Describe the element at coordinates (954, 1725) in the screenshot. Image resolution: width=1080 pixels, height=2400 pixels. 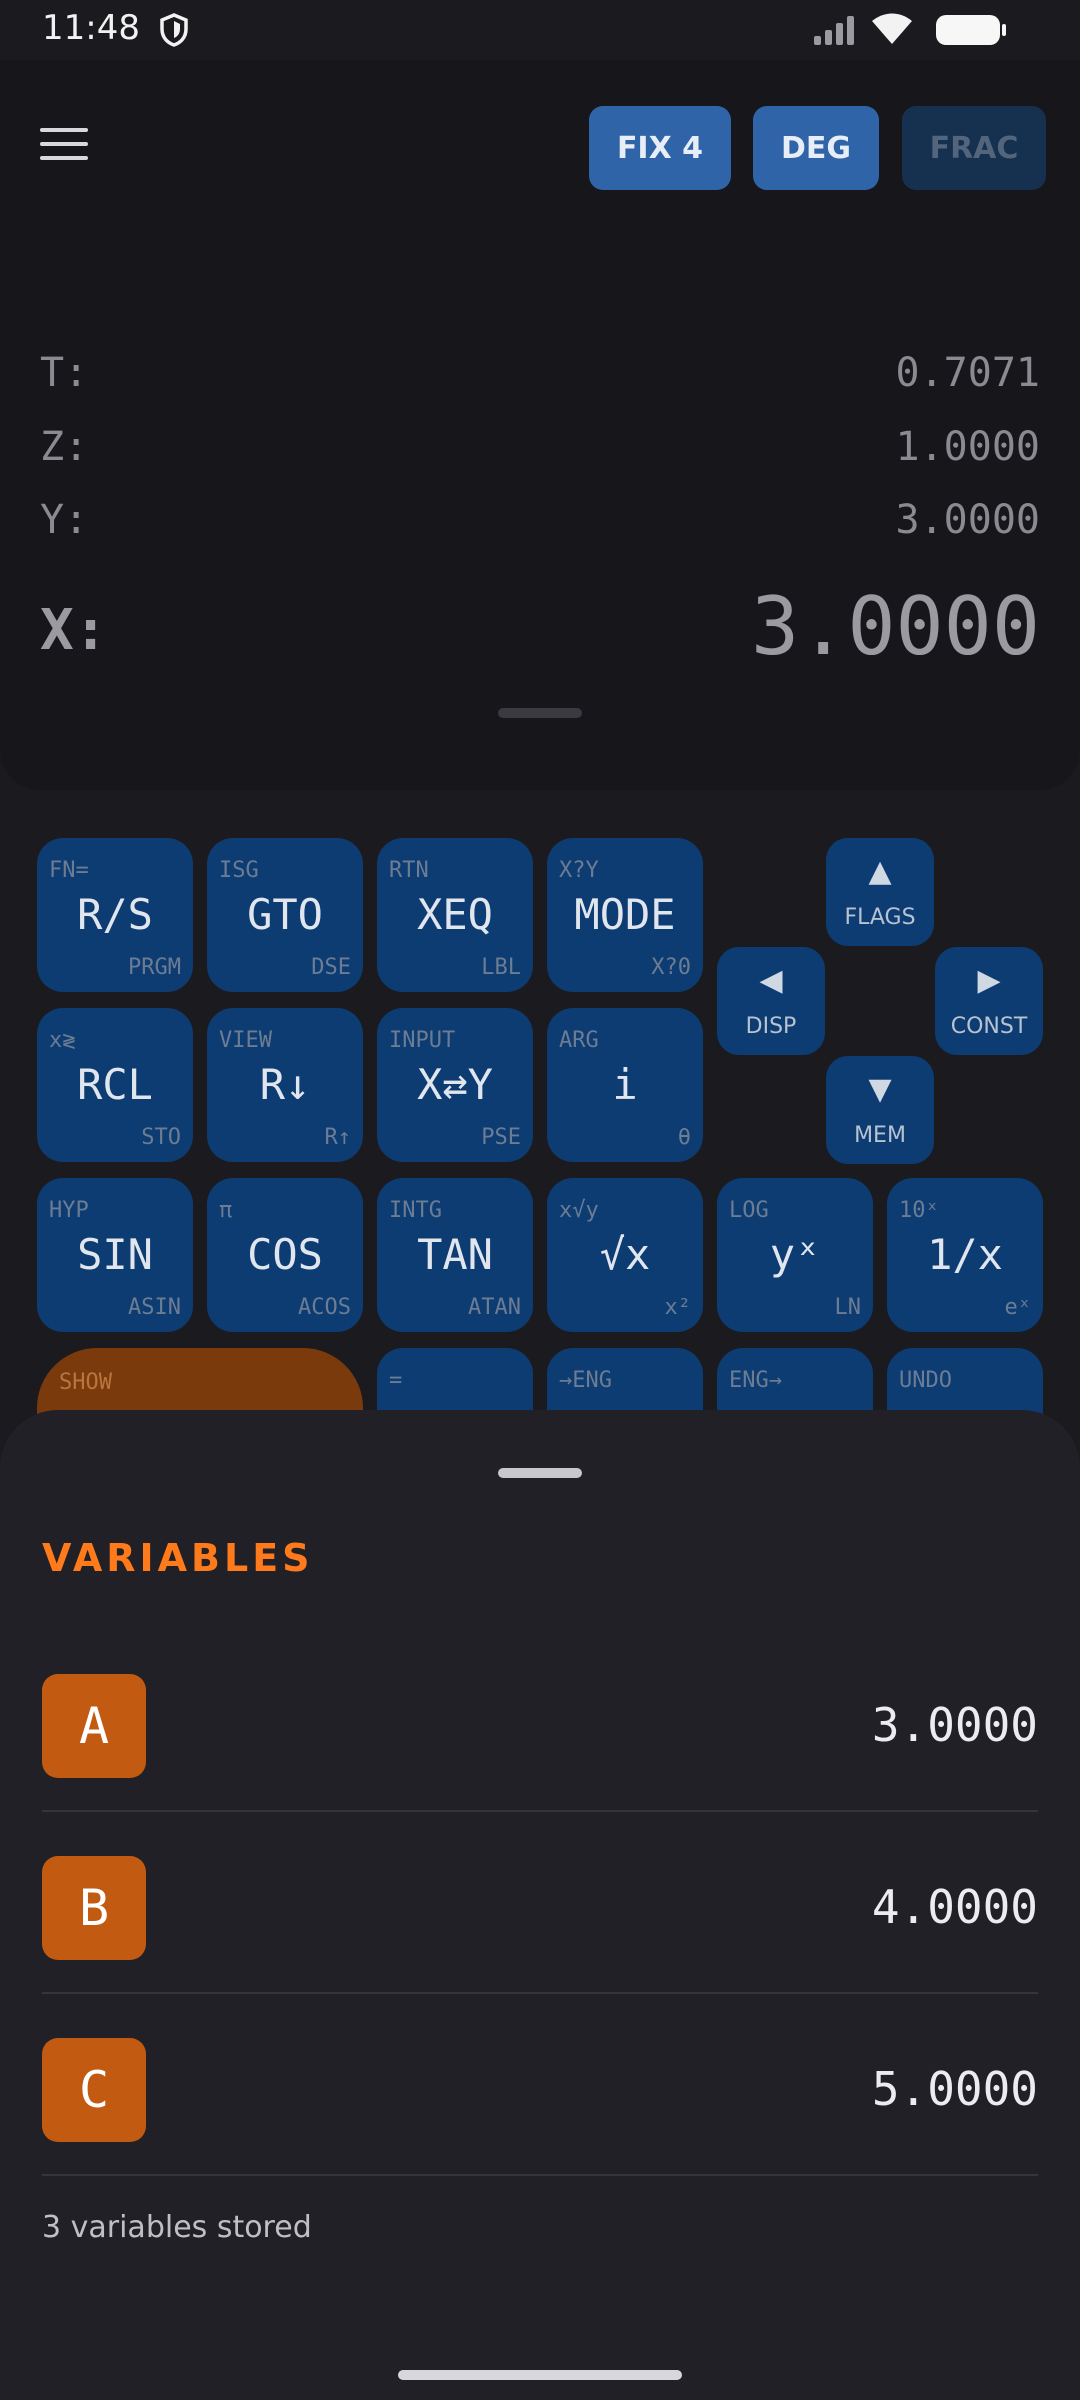
I see `variable-value: 3.0000` at that location.